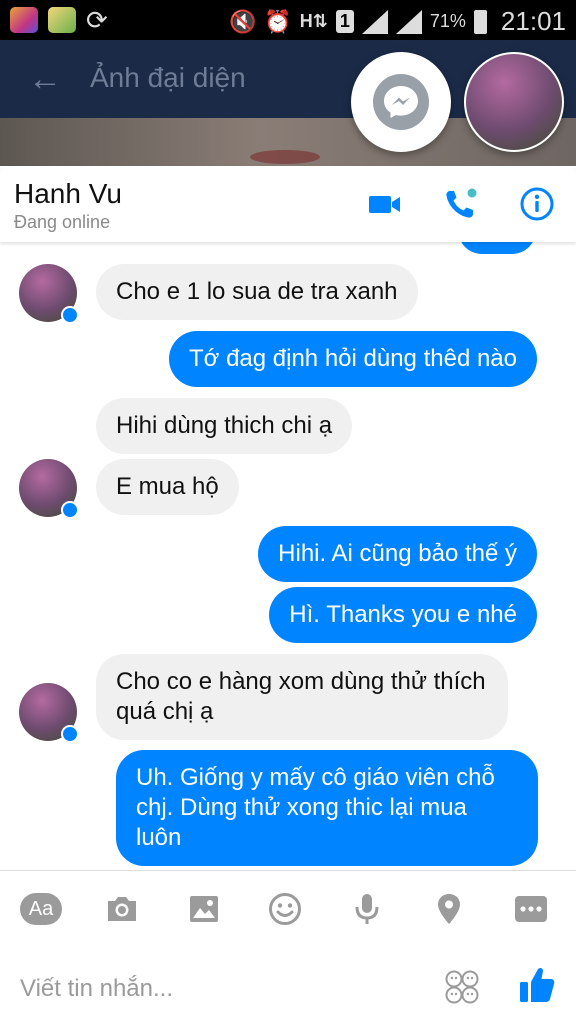 Image resolution: width=576 pixels, height=1024 pixels. Describe the element at coordinates (167, 487) in the screenshot. I see `message-incoming: E mua hộ` at that location.